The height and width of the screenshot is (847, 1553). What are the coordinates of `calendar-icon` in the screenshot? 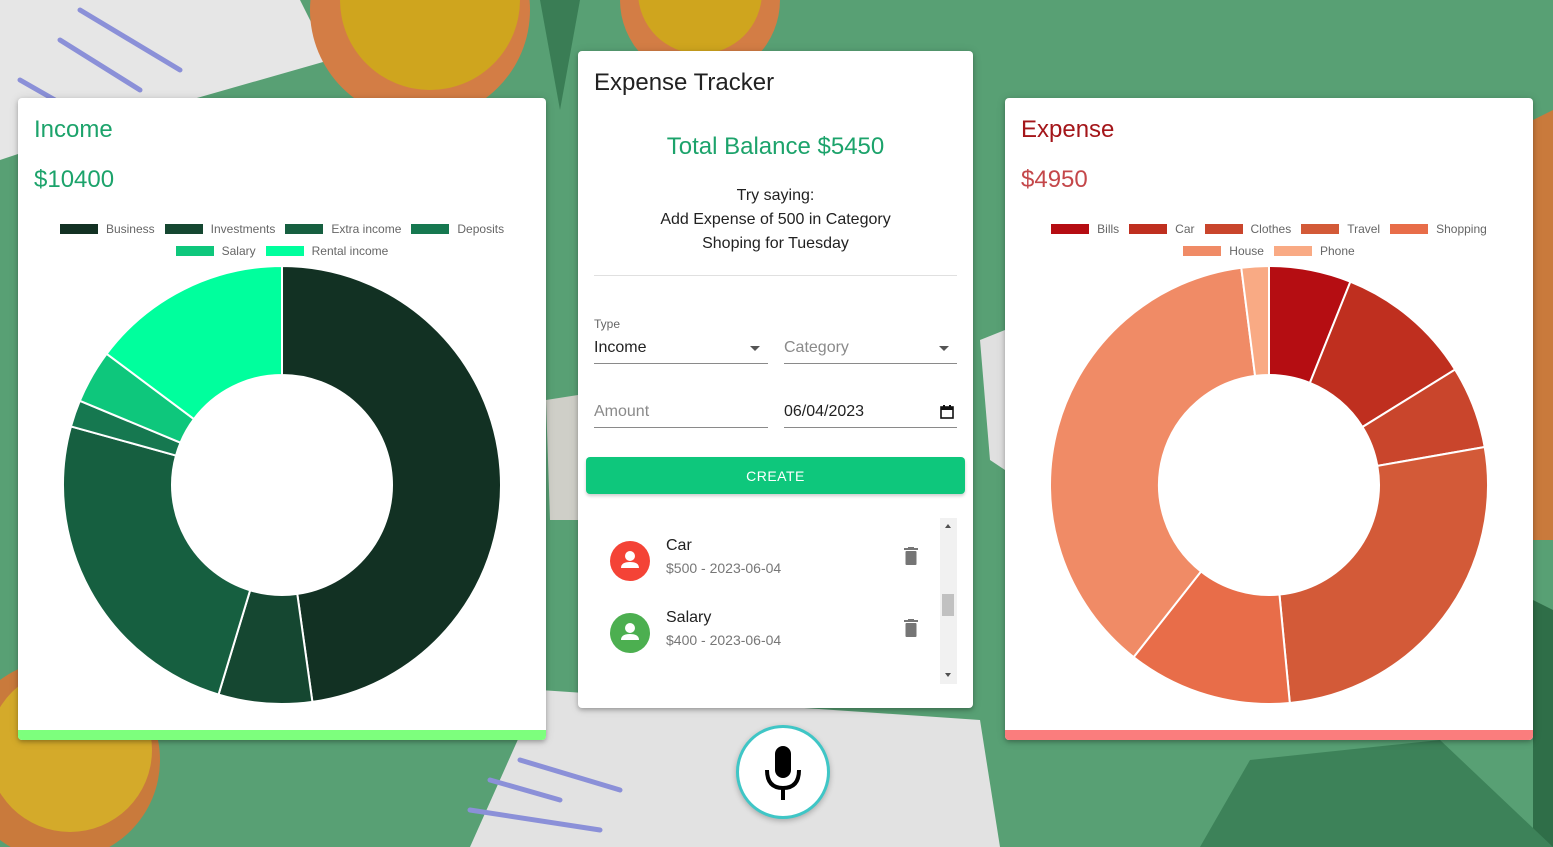 It's located at (947, 412).